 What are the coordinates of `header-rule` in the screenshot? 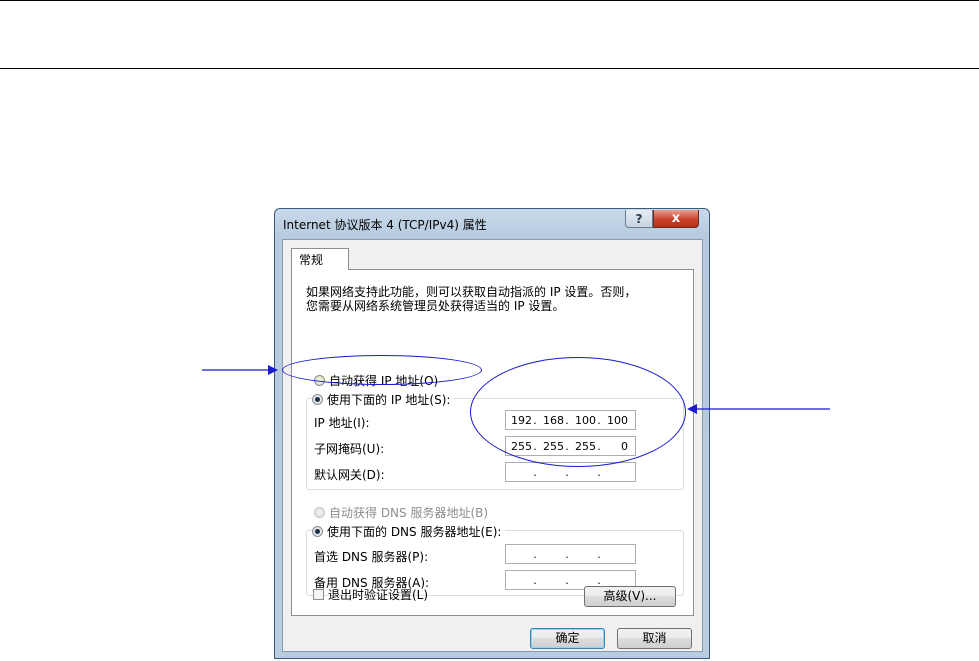 It's located at (489, 68).